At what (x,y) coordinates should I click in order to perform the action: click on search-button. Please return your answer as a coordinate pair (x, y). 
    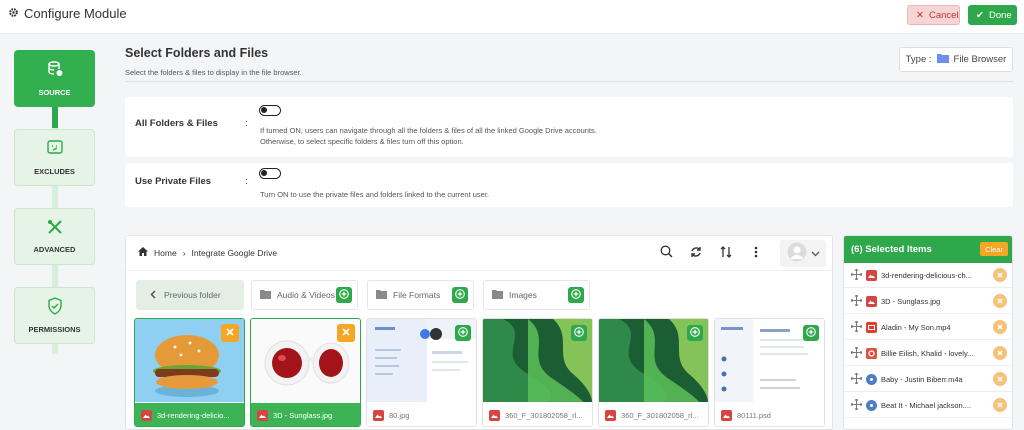
    Looking at the image, I should click on (666, 253).